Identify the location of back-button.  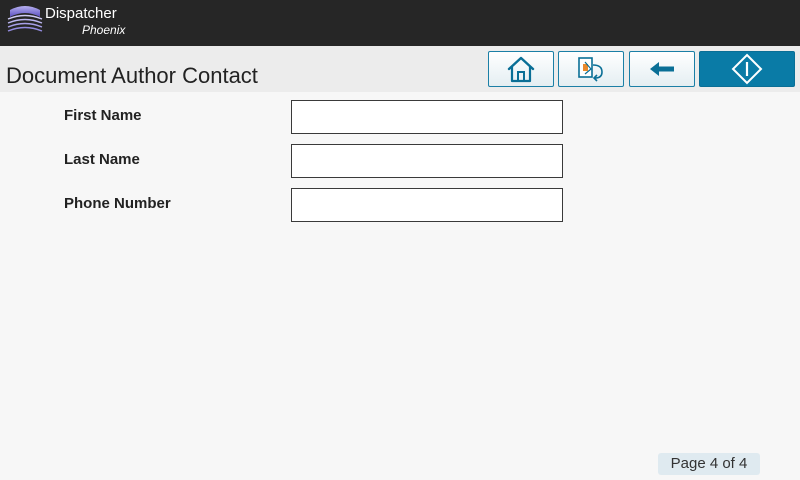
(662, 69).